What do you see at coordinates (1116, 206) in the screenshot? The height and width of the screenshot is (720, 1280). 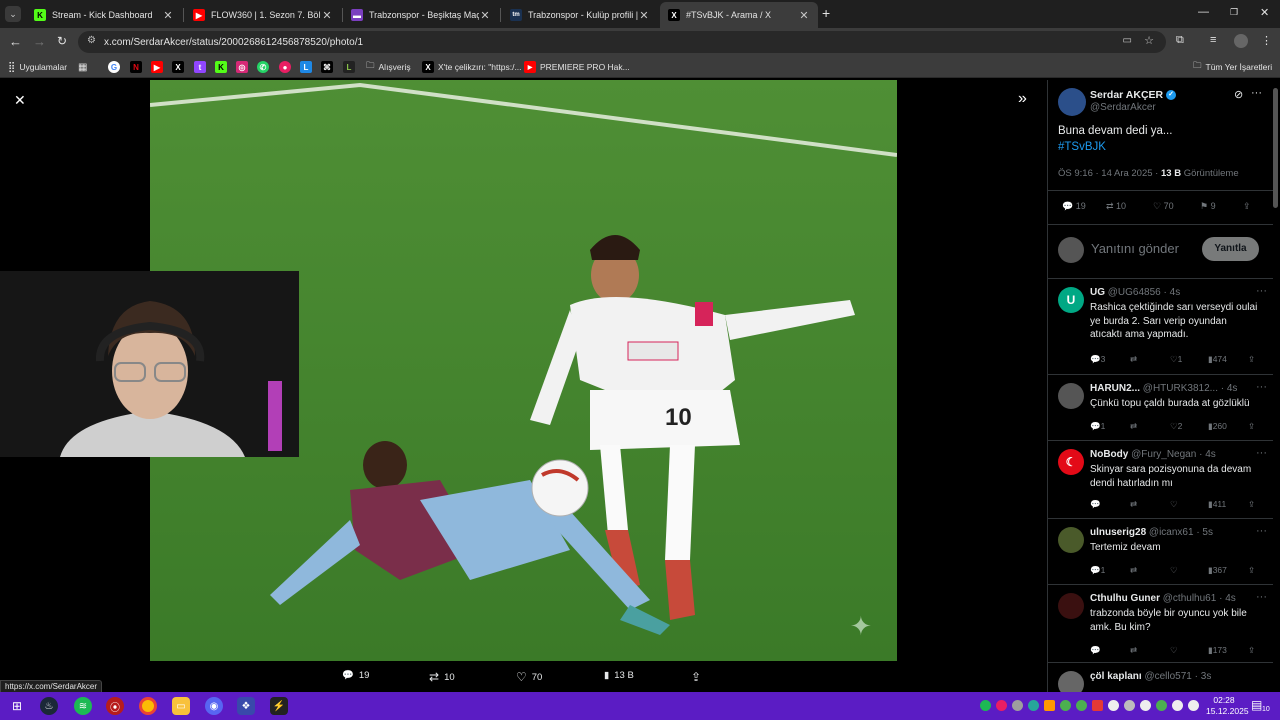 I see `repost-stat: ⇄ 10` at bounding box center [1116, 206].